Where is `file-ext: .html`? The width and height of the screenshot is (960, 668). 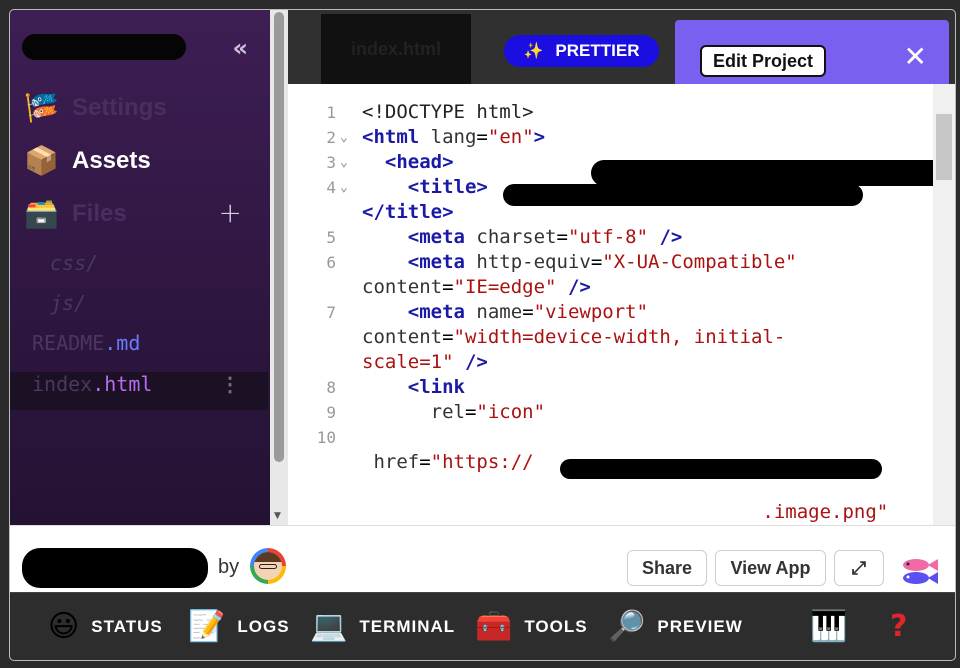 file-ext: .html is located at coordinates (122, 384).